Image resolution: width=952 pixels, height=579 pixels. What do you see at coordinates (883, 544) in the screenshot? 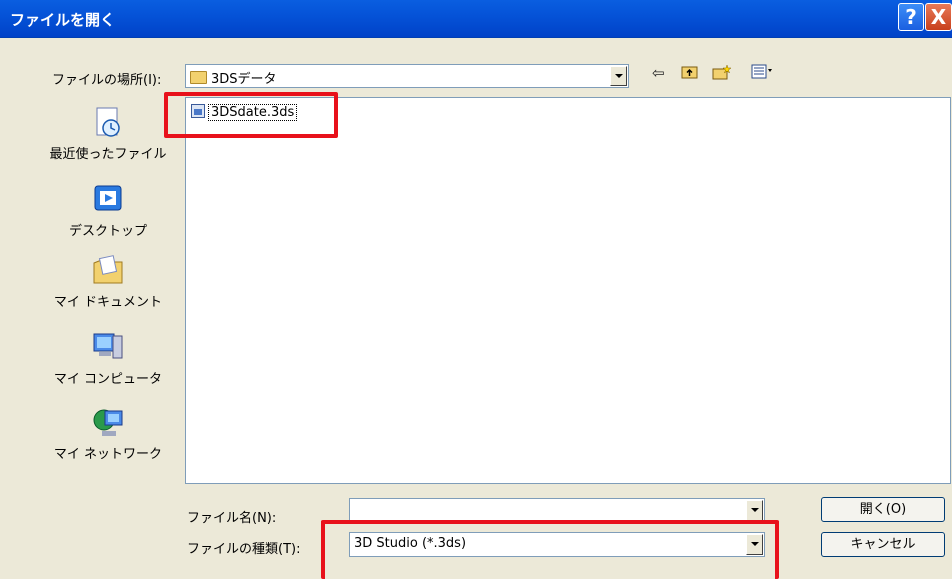
I see `cancel-button: キャンセル` at bounding box center [883, 544].